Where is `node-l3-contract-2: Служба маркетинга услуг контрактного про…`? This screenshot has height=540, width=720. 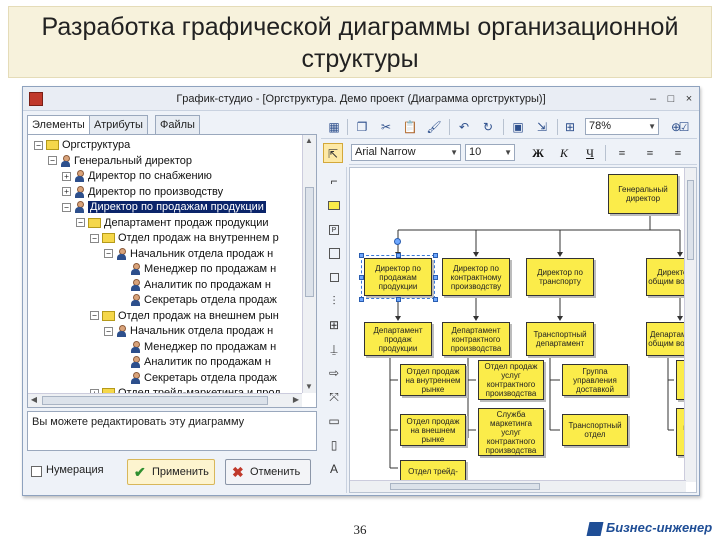 node-l3-contract-2: Служба маркетинга услуг контрактного про… is located at coordinates (511, 432).